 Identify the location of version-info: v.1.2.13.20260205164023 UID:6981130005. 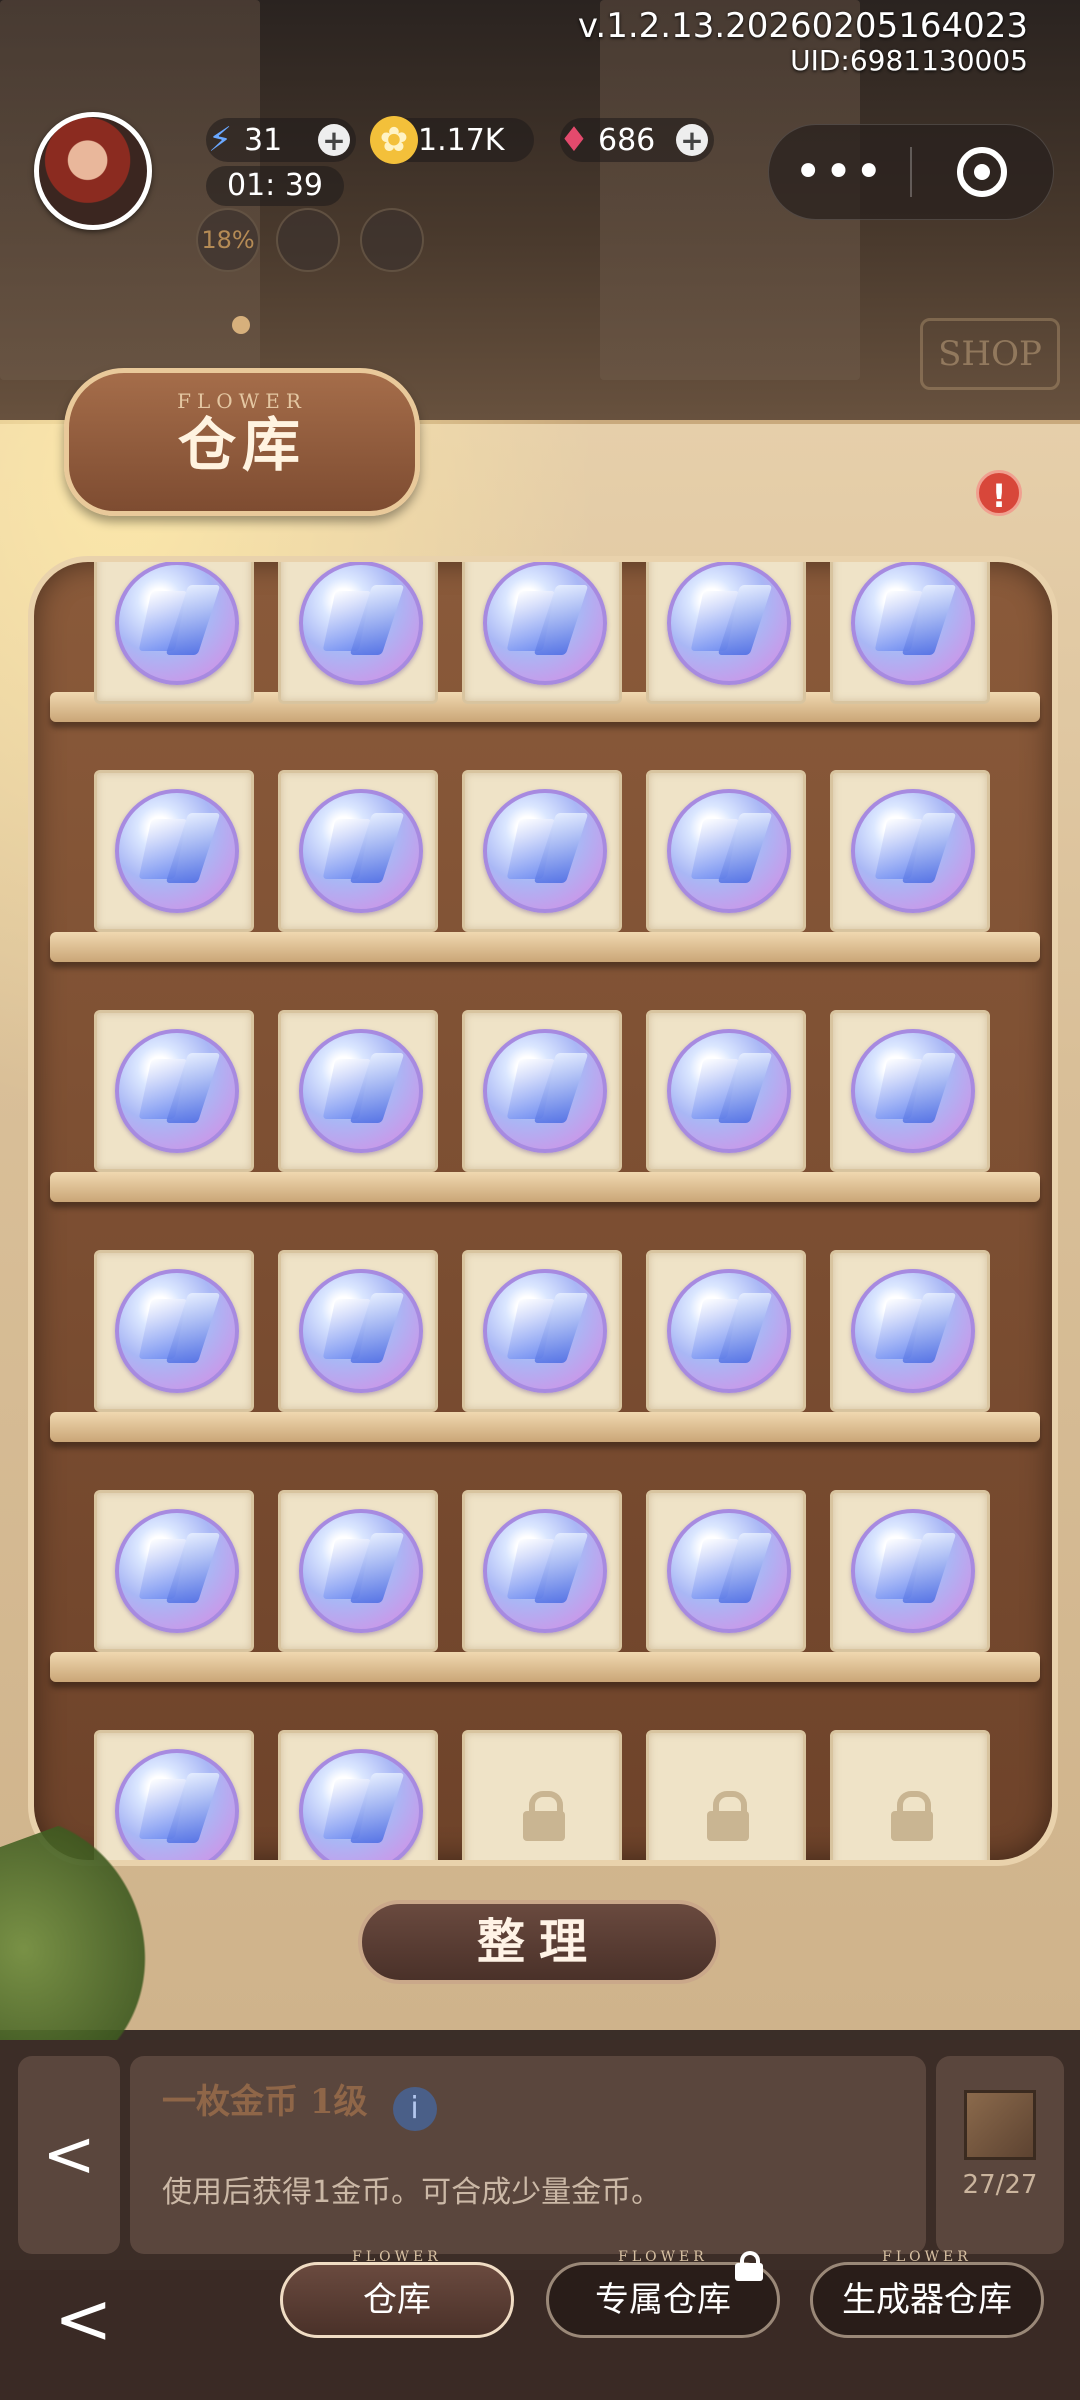
(803, 41).